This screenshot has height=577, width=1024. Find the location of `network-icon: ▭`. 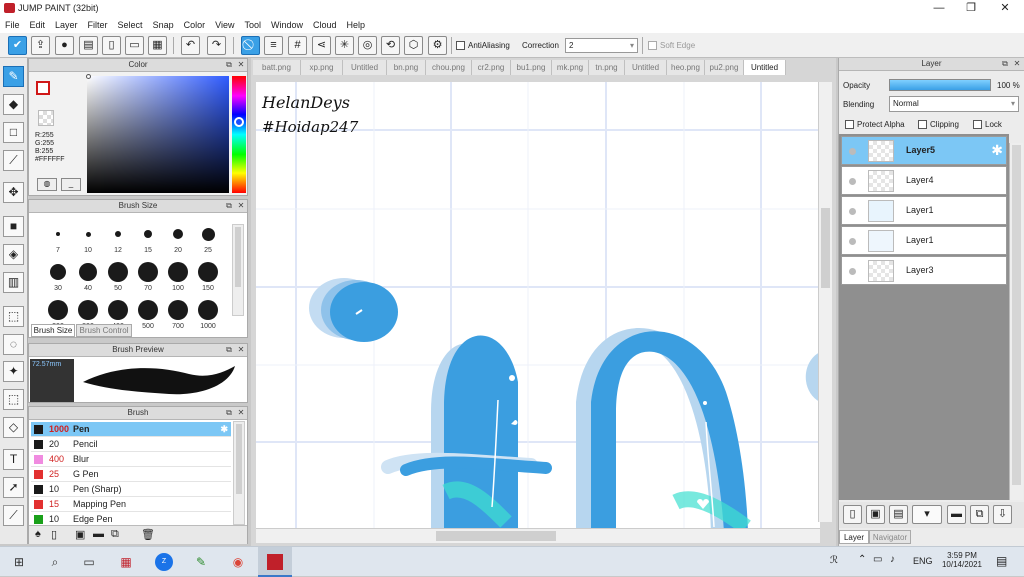

network-icon: ▭ is located at coordinates (877, 559).